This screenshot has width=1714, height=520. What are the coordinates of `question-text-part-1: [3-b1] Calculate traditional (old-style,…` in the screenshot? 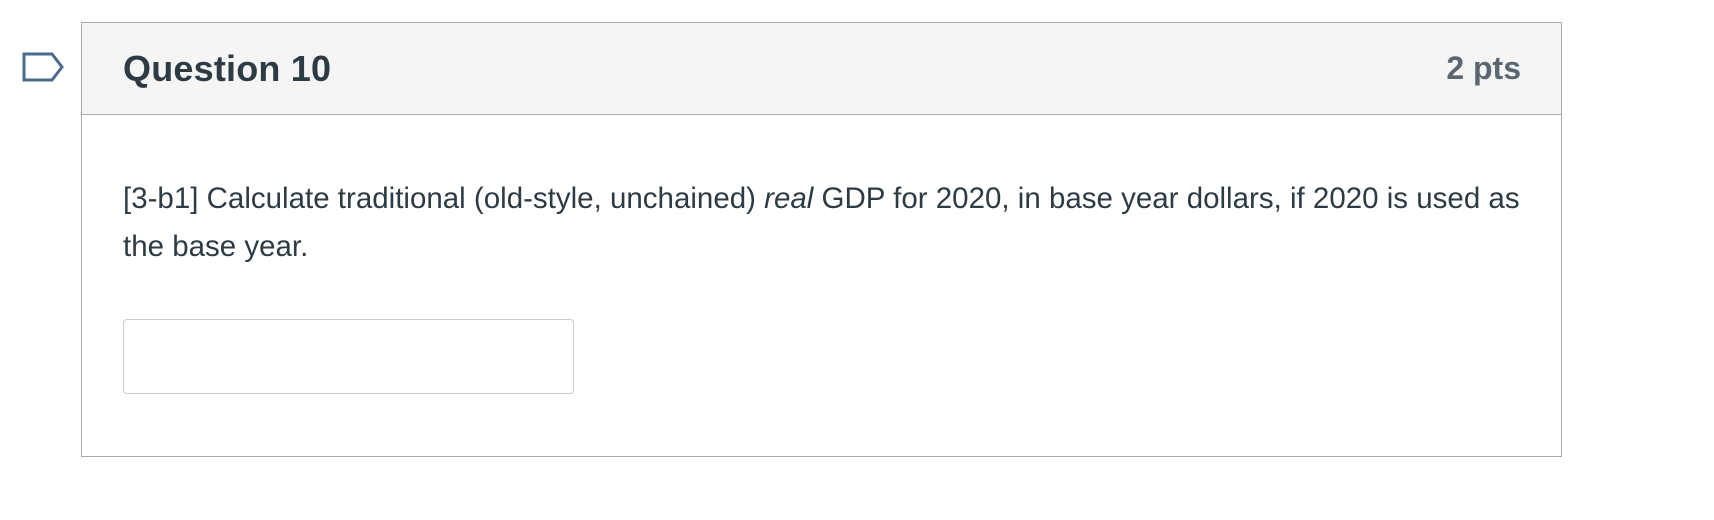 It's located at (444, 198).